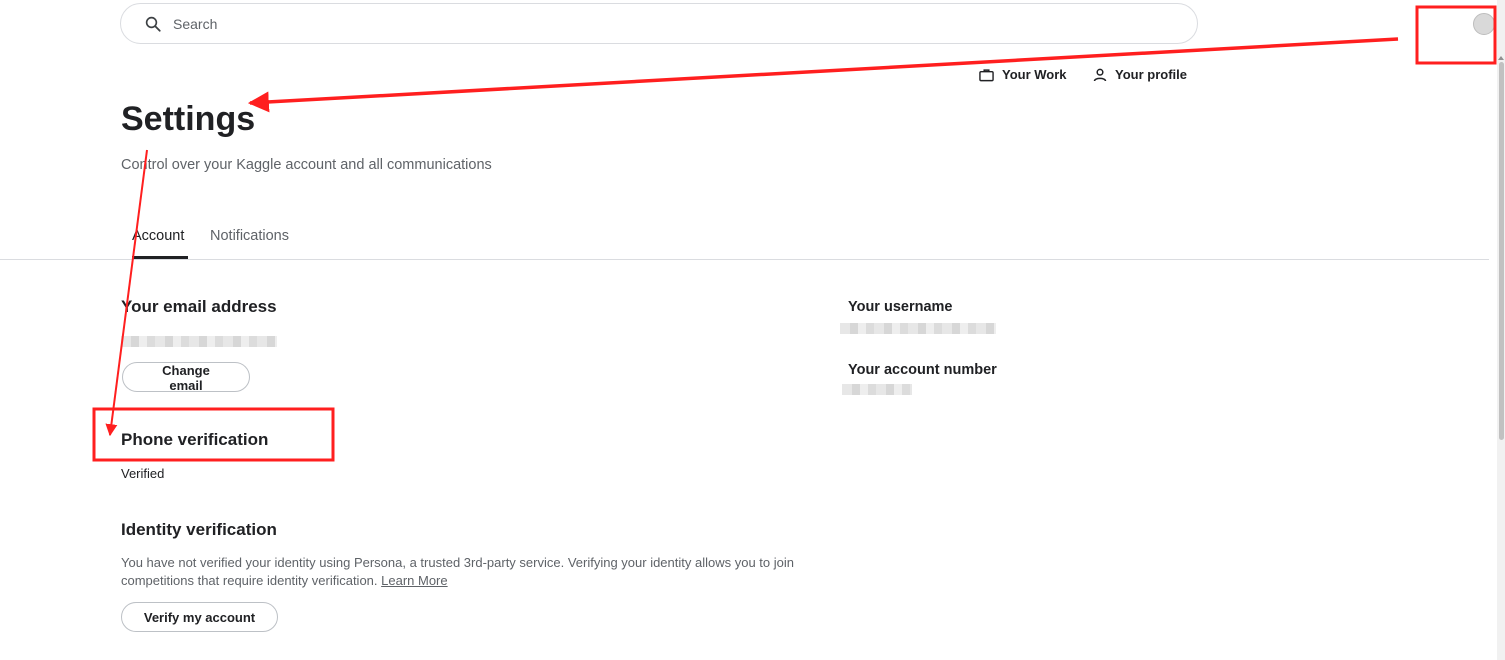 The image size is (1505, 660). I want to click on search-icon, so click(153, 24).